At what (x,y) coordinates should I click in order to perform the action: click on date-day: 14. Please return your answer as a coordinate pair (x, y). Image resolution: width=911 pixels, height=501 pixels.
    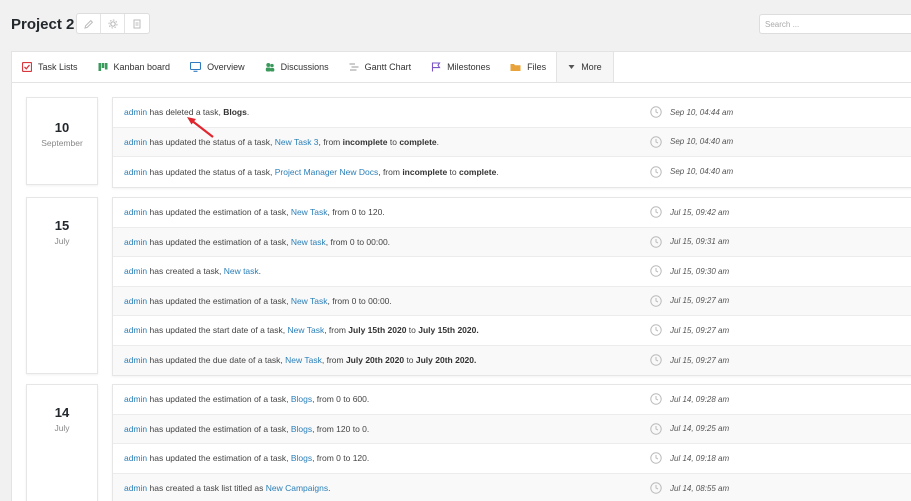
    Looking at the image, I should click on (62, 412).